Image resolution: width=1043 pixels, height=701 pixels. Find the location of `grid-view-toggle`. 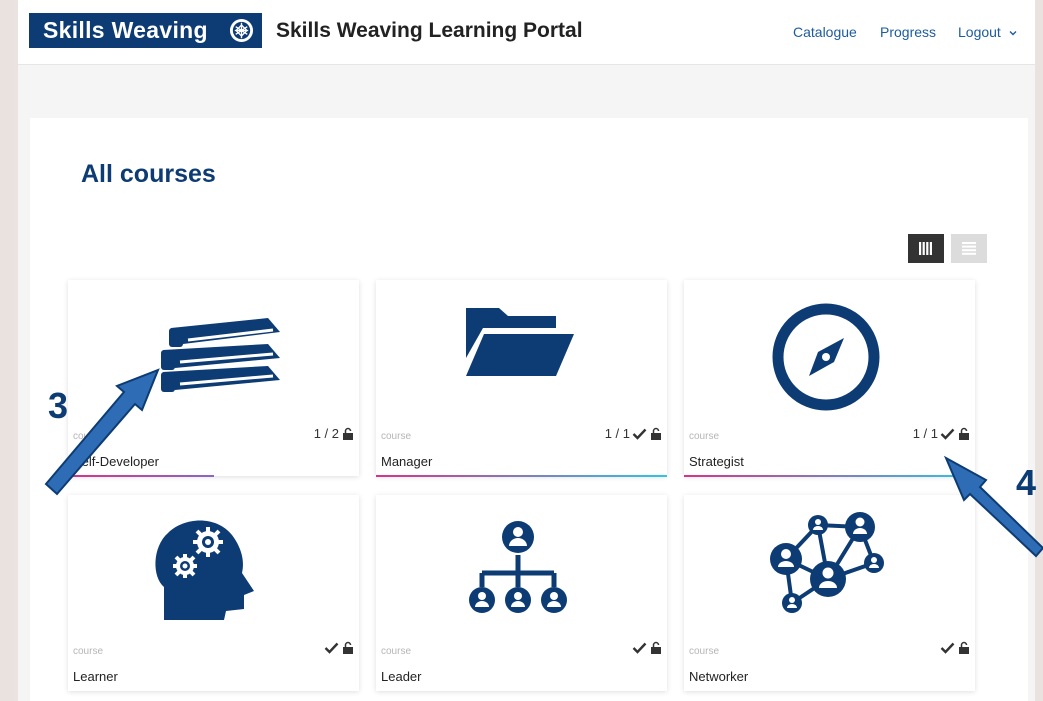

grid-view-toggle is located at coordinates (926, 248).